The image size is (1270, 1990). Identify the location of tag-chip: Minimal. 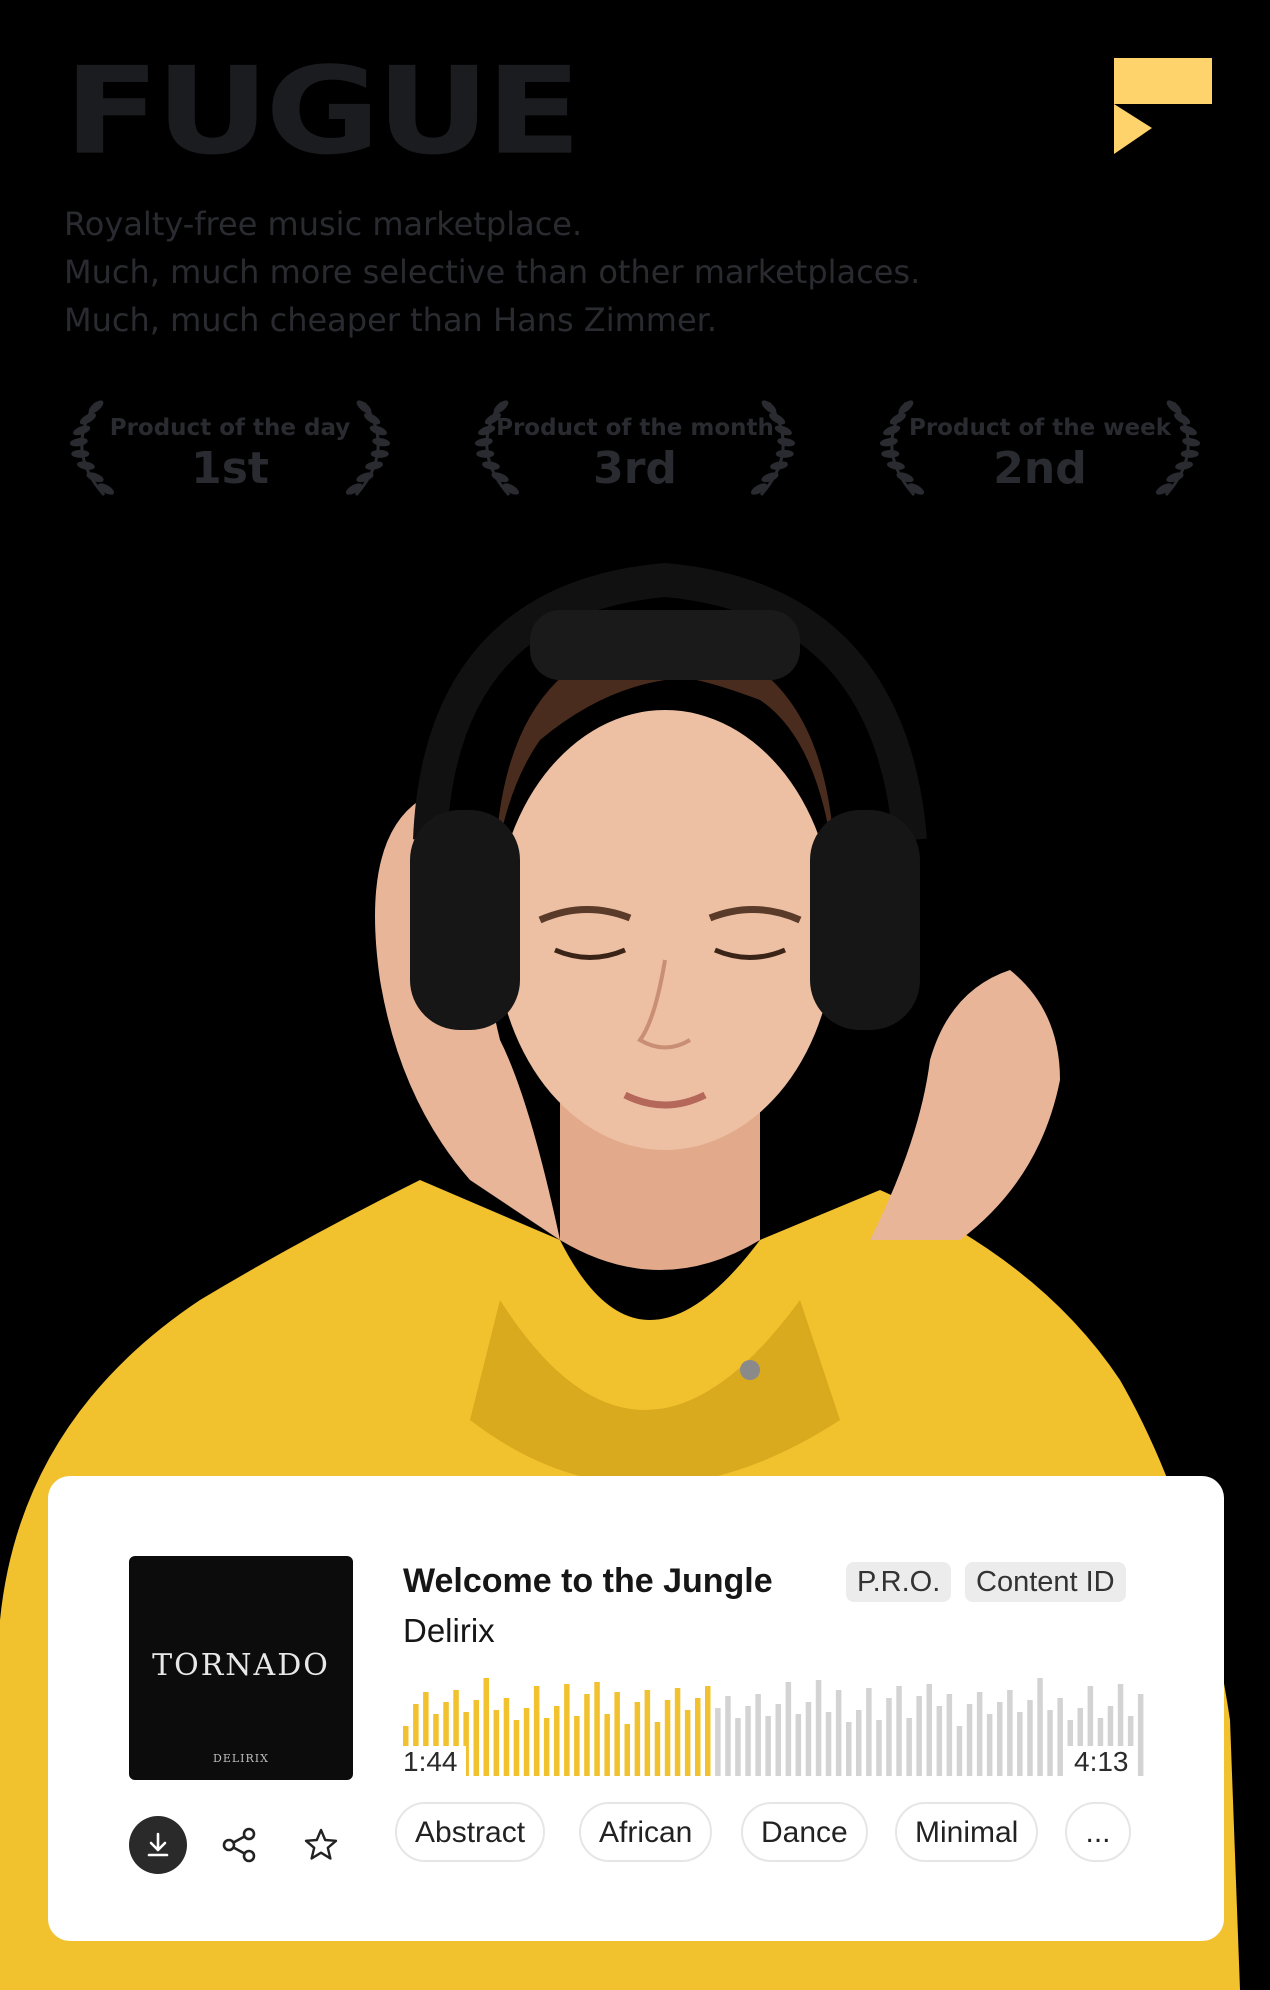
(967, 1832).